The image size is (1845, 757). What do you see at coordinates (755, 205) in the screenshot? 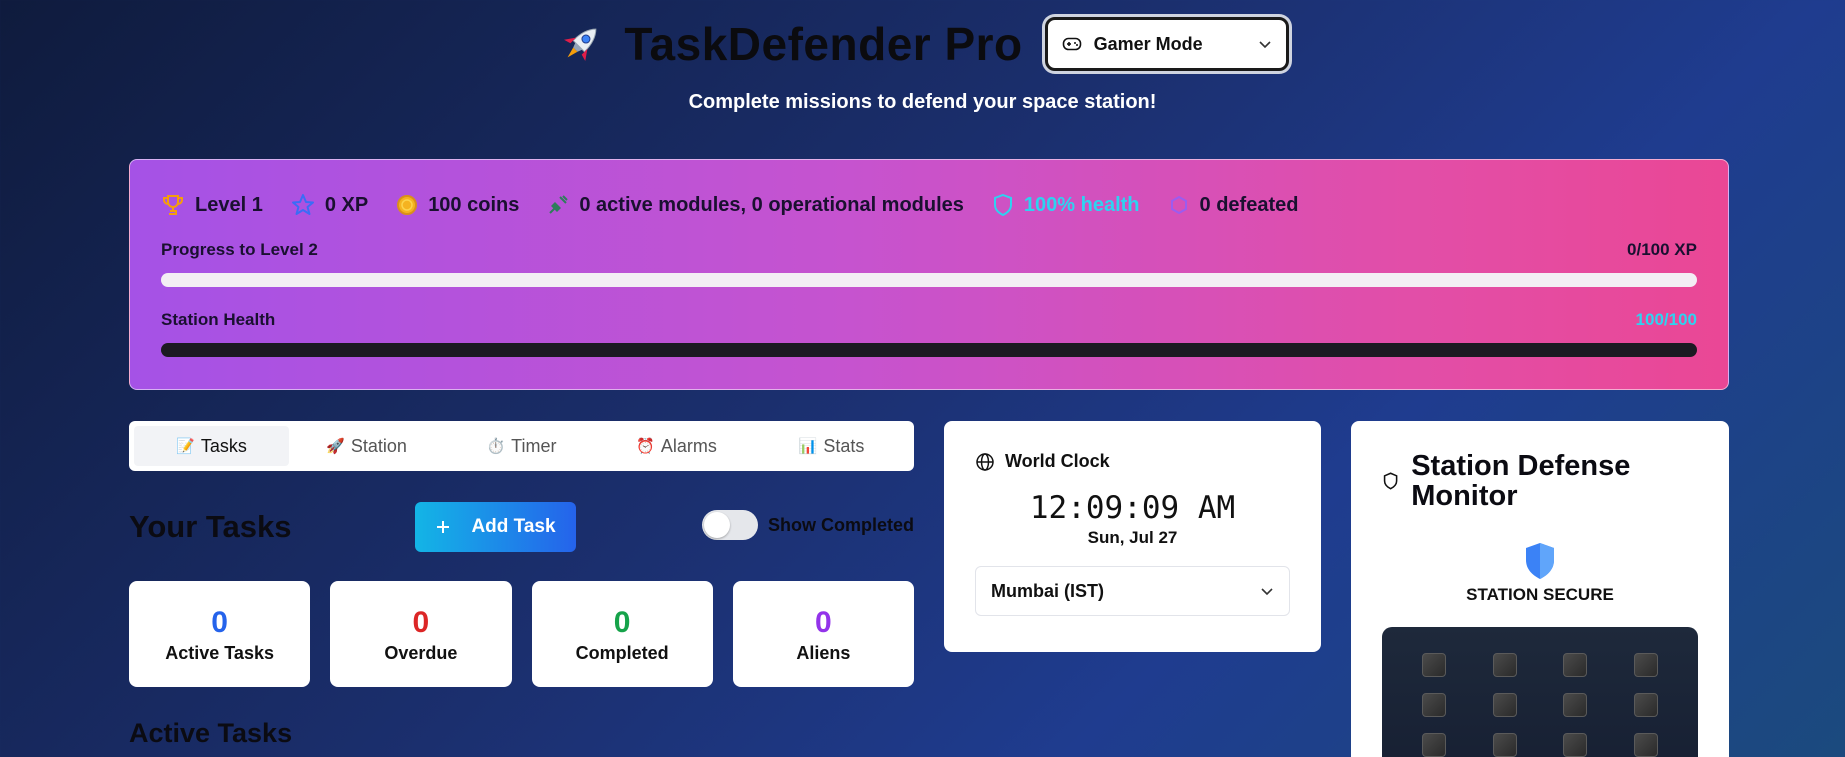
I see `modules-stat: 0 active modules, 0 operational modules` at bounding box center [755, 205].